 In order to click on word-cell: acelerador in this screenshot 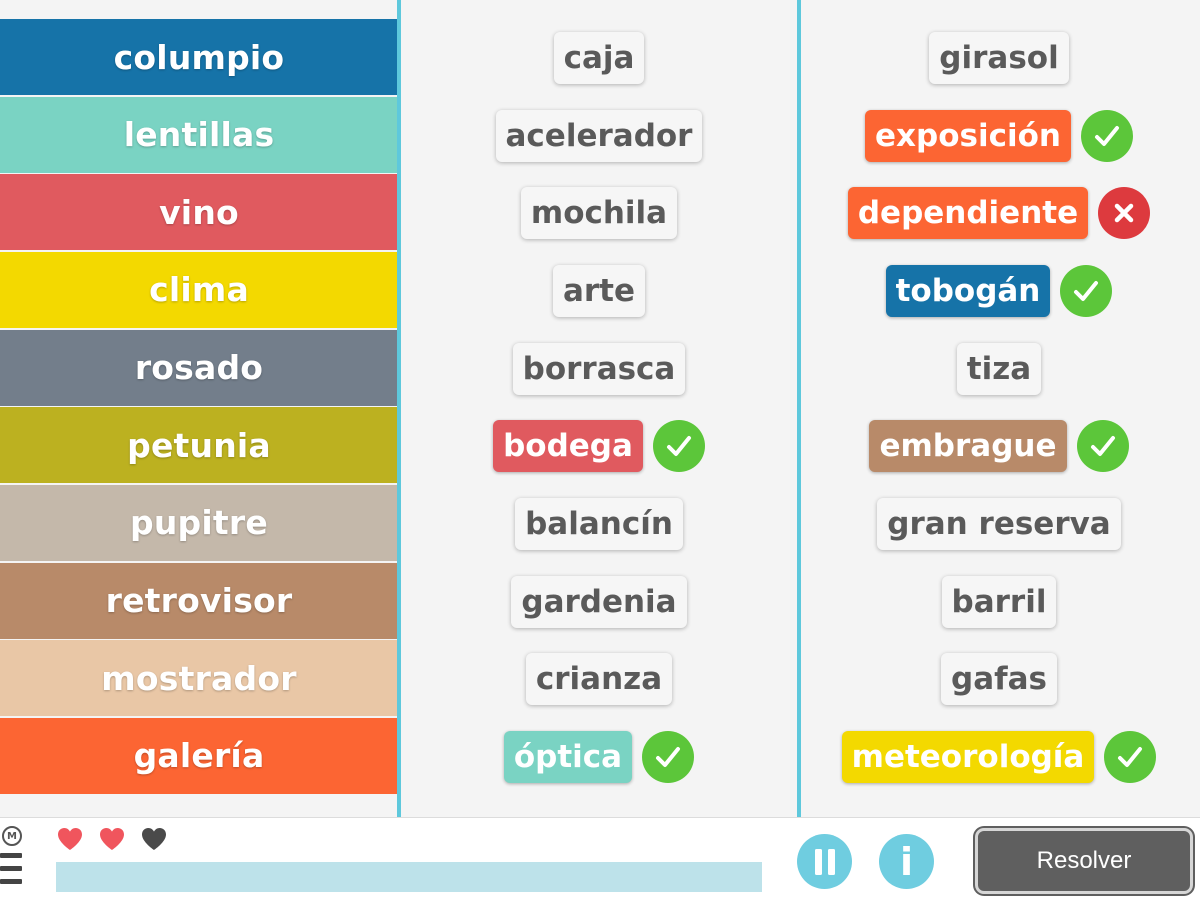, I will do `click(599, 136)`.